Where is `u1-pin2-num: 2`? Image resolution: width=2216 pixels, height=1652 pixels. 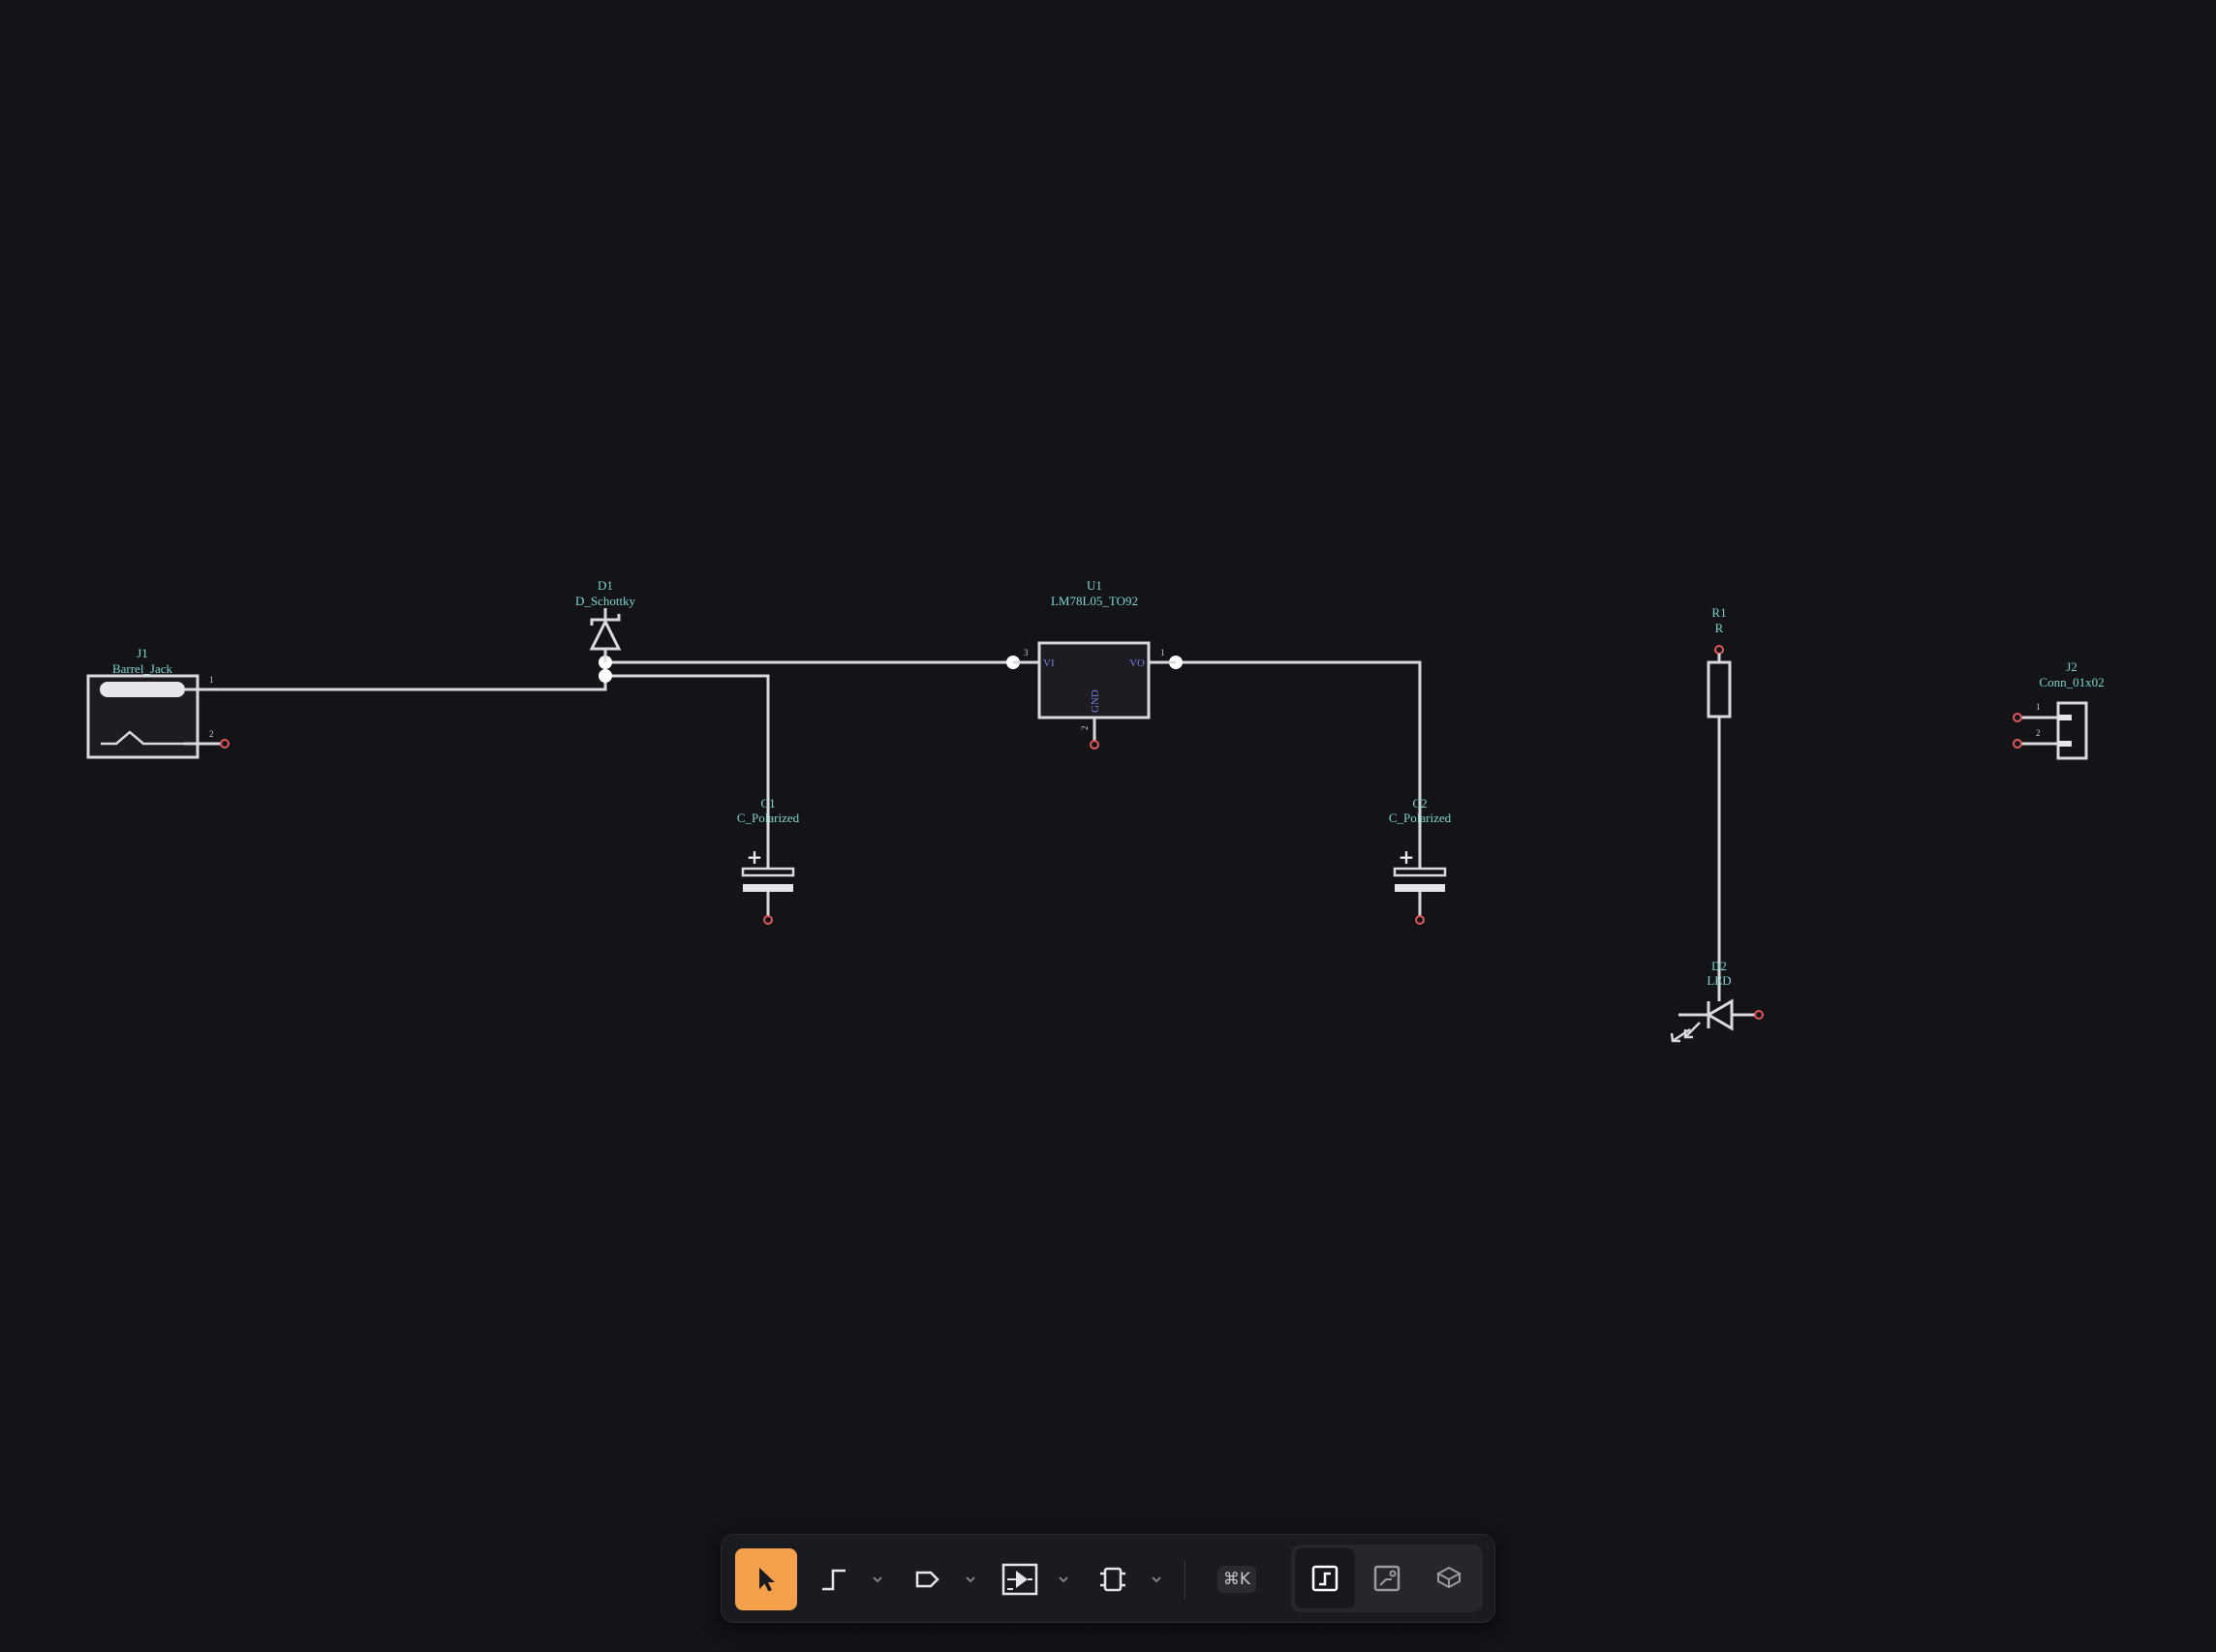 u1-pin2-num: 2 is located at coordinates (1085, 728).